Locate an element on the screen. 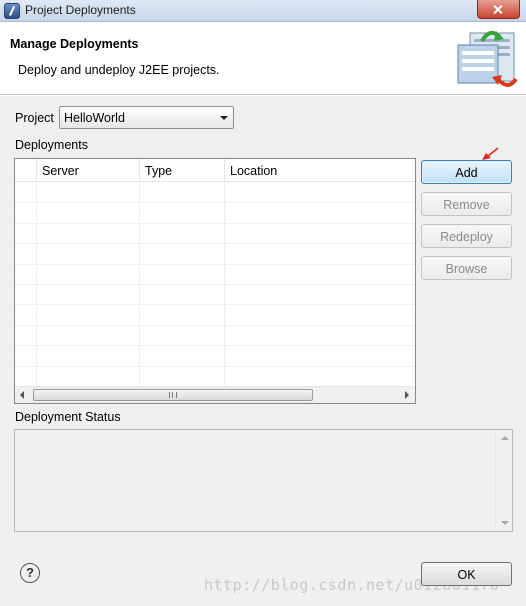 The image size is (526, 606). project-select: HelloWorld is located at coordinates (146, 117).